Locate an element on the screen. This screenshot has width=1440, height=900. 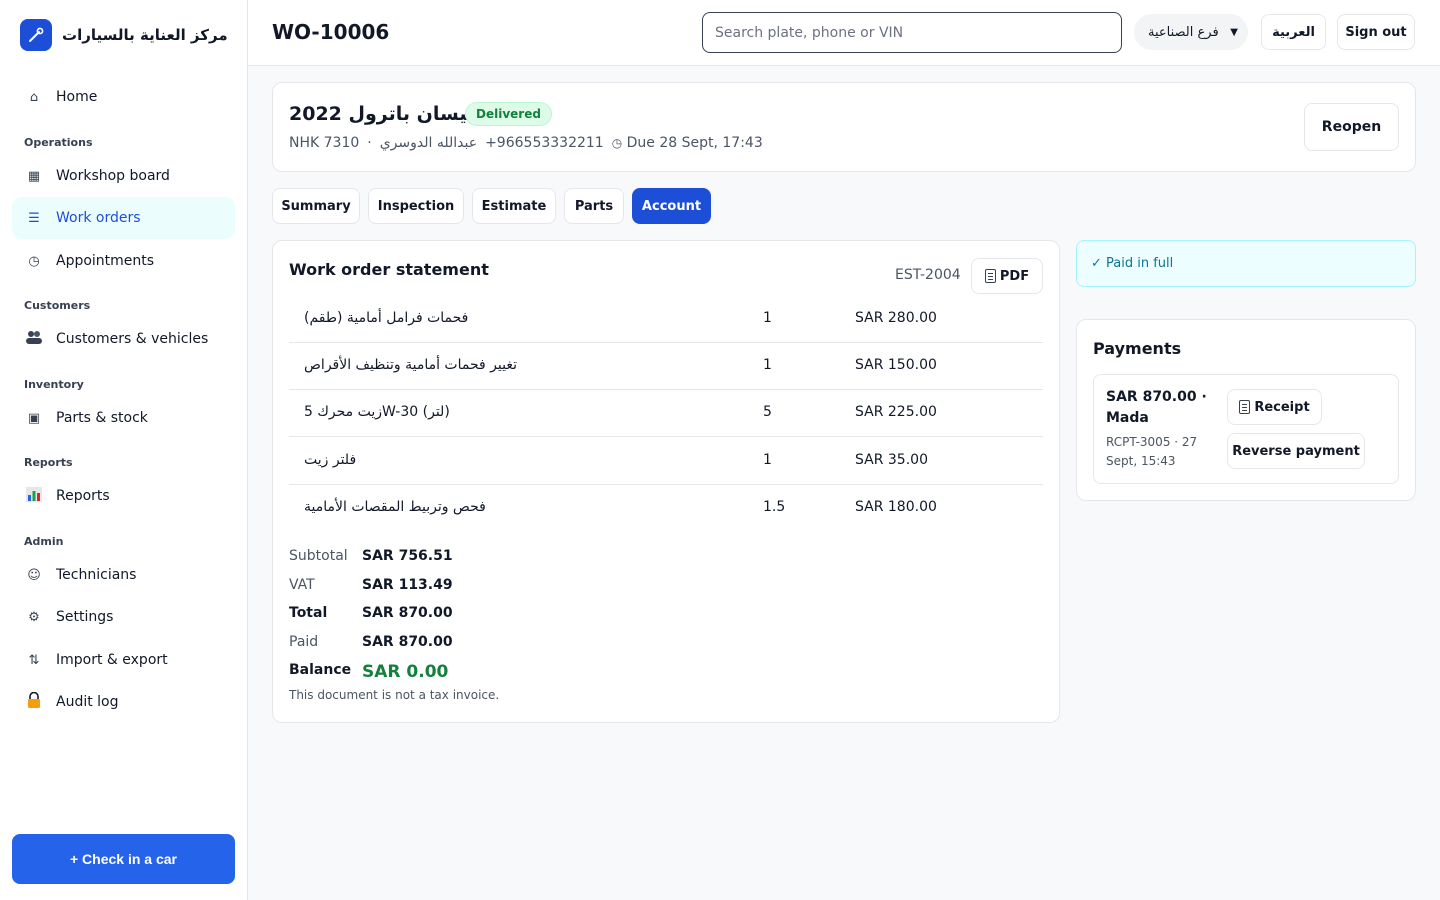
sidebar-item-workshop-board: ▦ Workshop board is located at coordinates (123, 176).